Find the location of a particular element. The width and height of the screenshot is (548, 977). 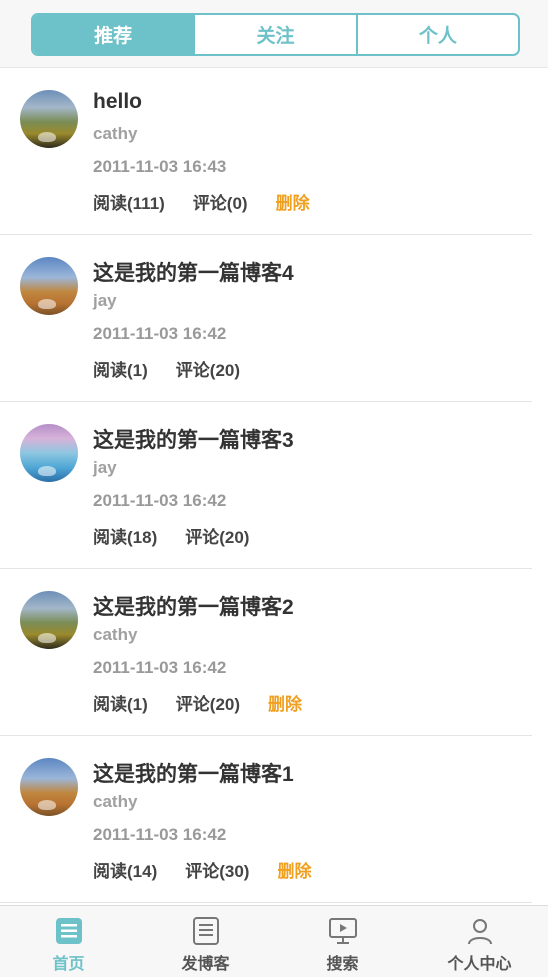

tab-home-label: 首页 is located at coordinates (68, 964).